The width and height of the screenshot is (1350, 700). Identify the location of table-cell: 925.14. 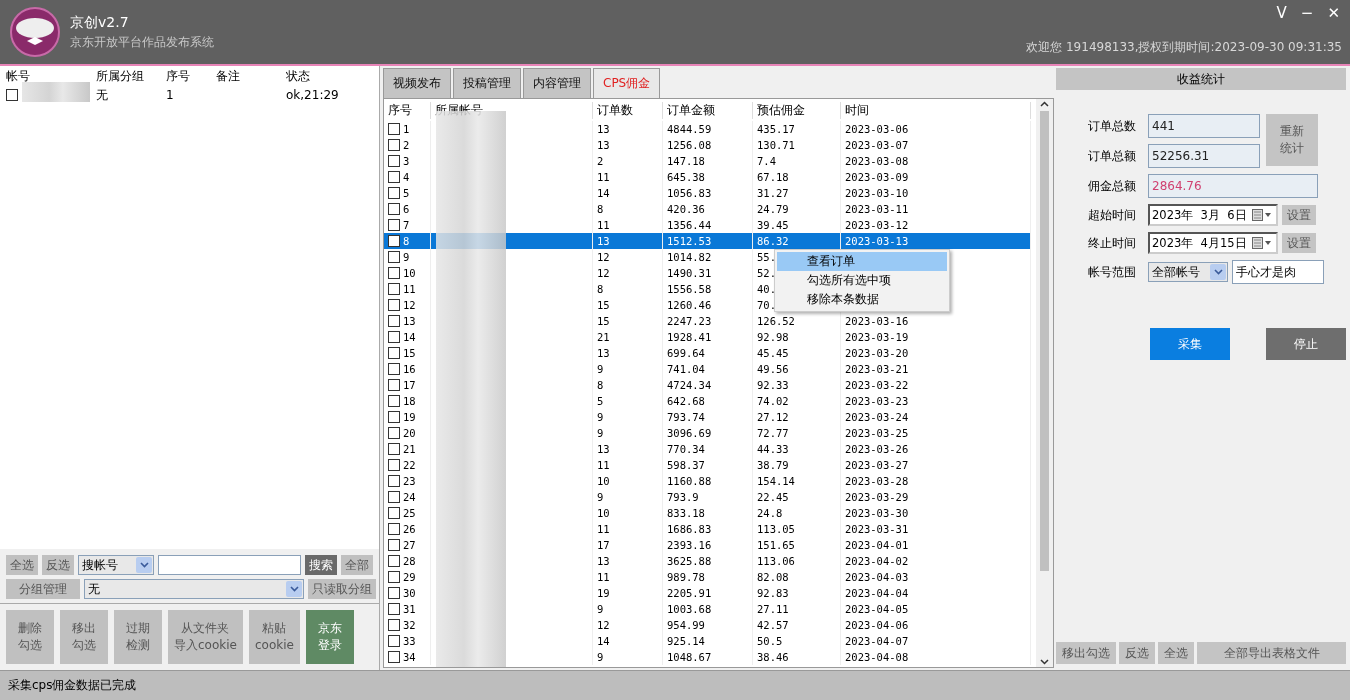
(708, 641).